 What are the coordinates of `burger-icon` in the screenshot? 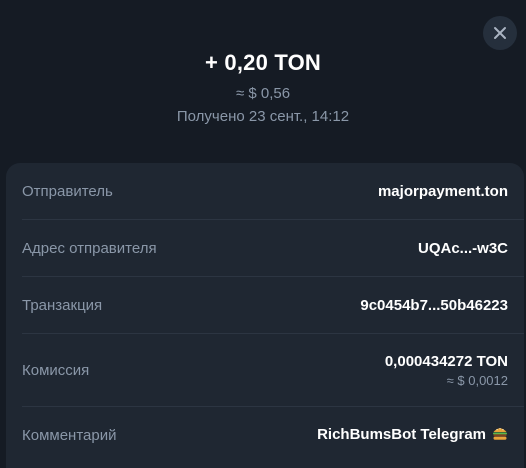 It's located at (500, 435).